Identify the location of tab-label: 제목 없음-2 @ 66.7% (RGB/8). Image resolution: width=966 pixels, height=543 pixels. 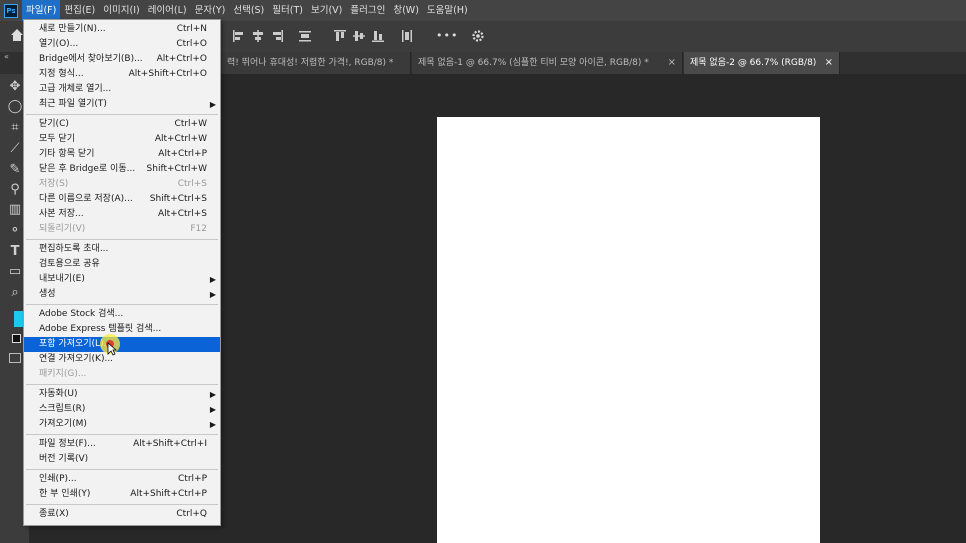
(753, 63).